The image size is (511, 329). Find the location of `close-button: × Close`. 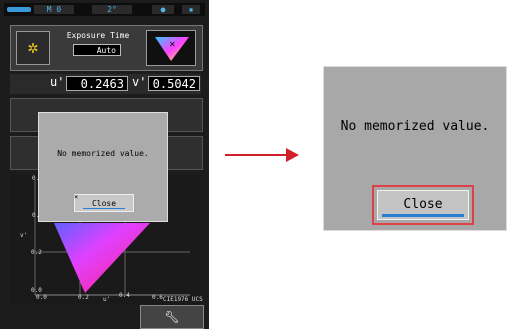

close-button: × Close is located at coordinates (104, 202).